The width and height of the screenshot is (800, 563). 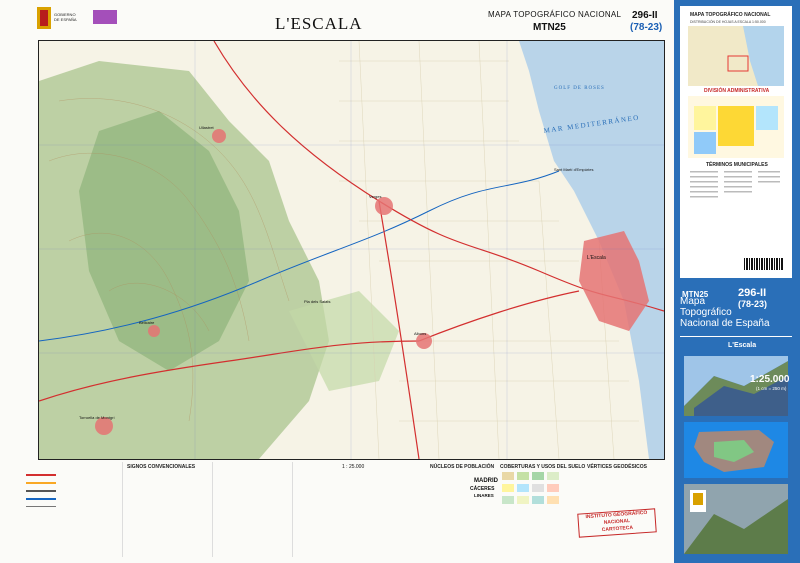 What do you see at coordinates (319, 23) in the screenshot?
I see `map-title: L'ESCALA` at bounding box center [319, 23].